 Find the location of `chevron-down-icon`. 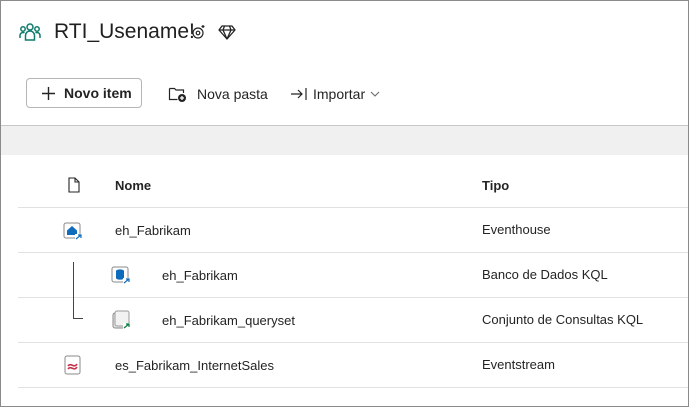

chevron-down-icon is located at coordinates (375, 94).